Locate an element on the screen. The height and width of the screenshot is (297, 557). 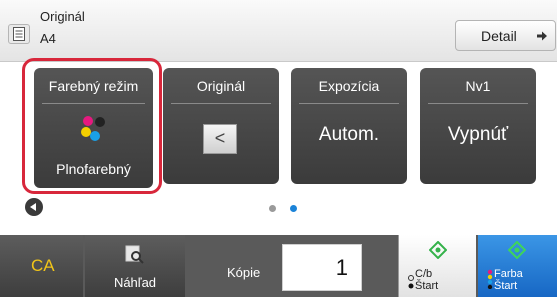
color-start-button: Farba Štart is located at coordinates (517, 266).